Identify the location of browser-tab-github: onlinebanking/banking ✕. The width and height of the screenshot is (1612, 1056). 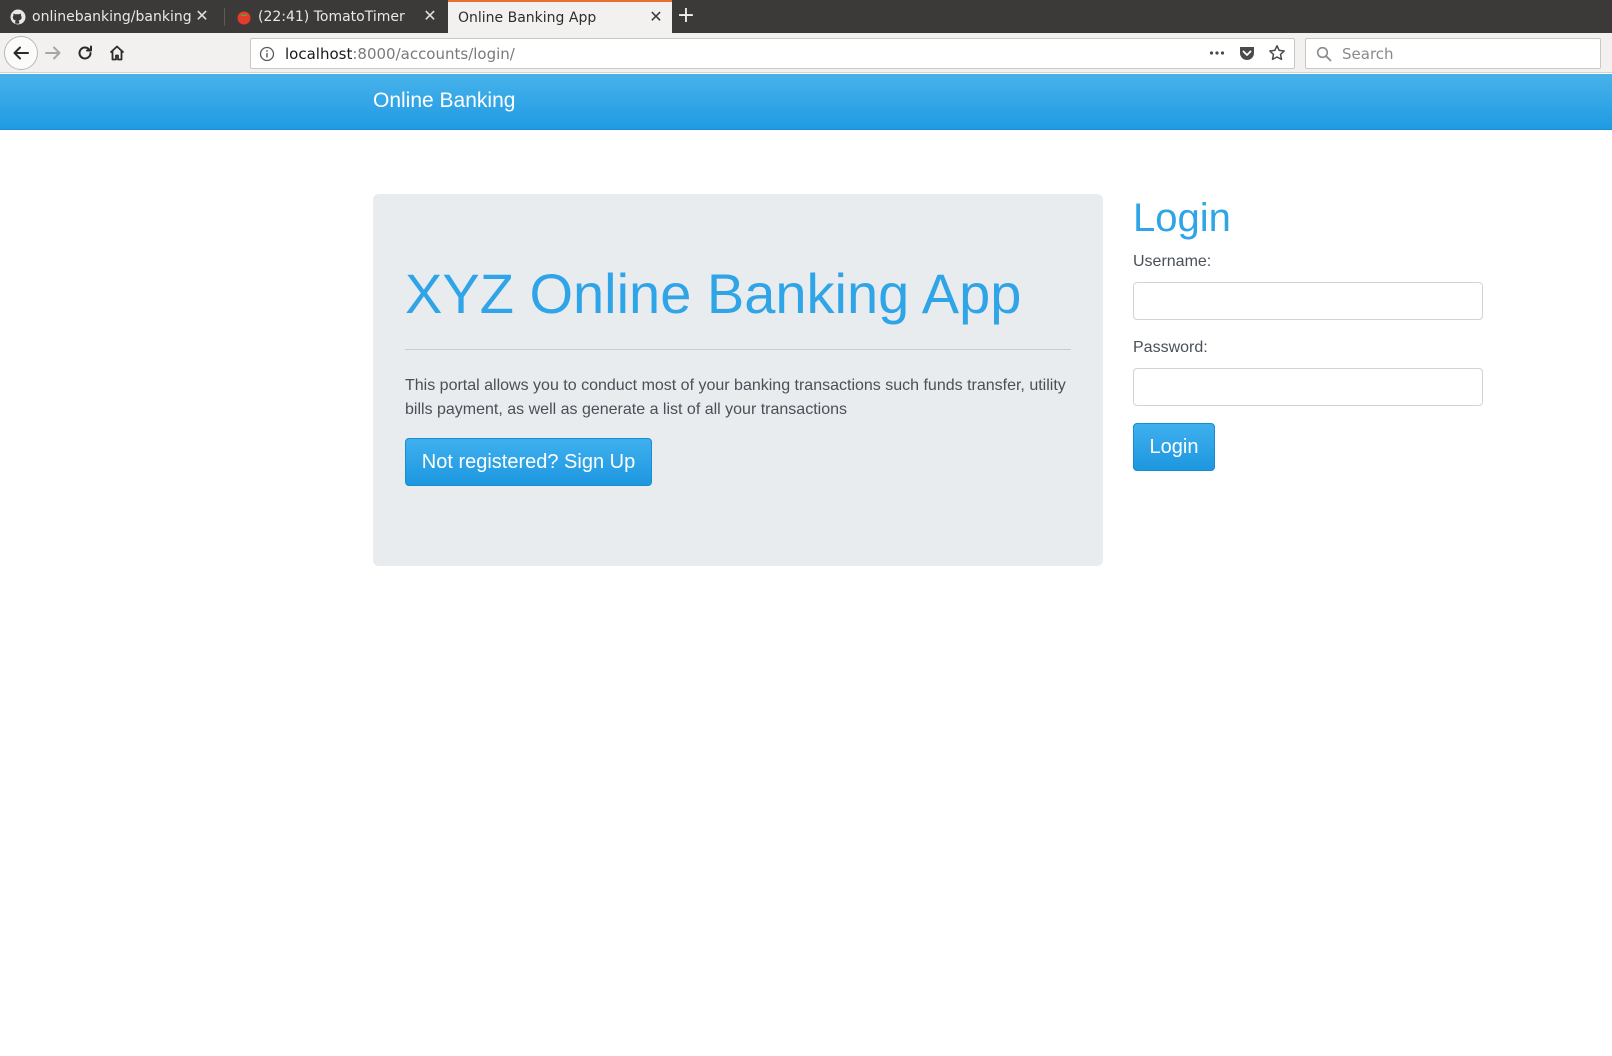
(109, 16).